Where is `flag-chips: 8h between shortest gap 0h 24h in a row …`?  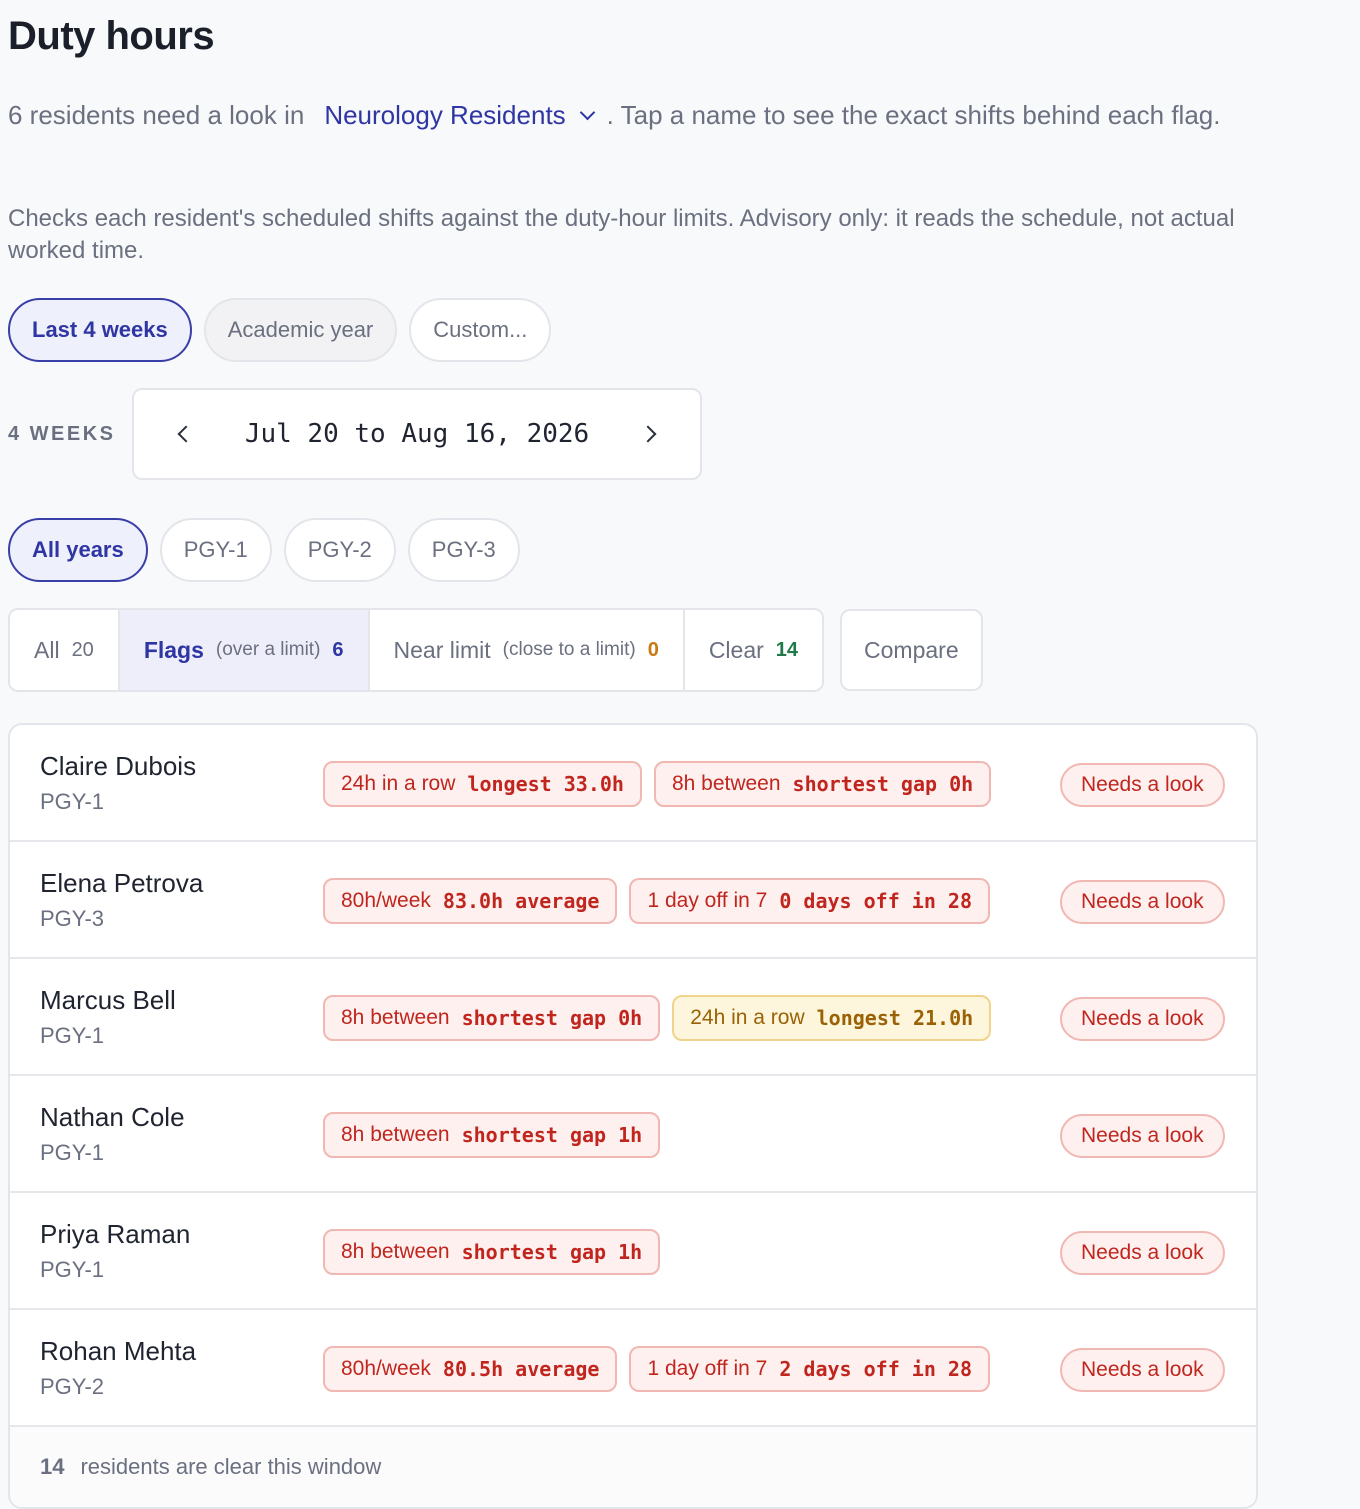
flag-chips: 8h between shortest gap 0h 24h in a row … is located at coordinates (657, 1018).